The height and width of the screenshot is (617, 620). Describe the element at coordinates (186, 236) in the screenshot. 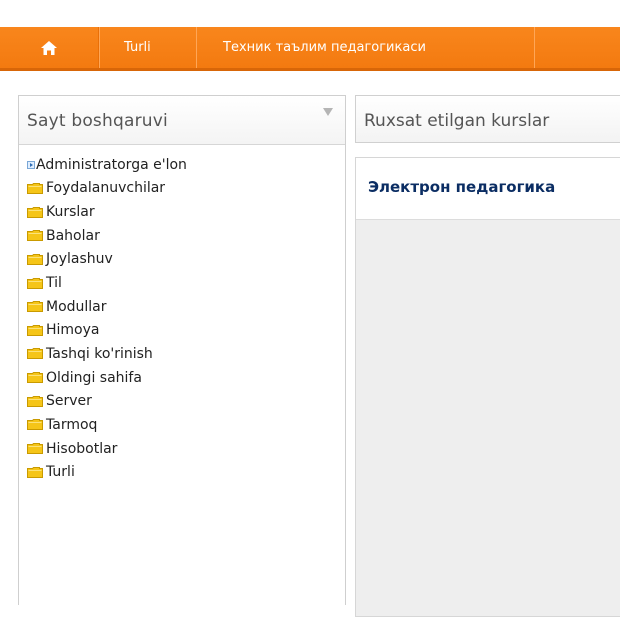

I see `tree-item: Baholar` at that location.